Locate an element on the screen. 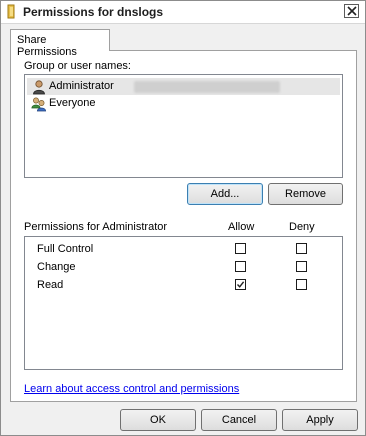 This screenshot has height=436, width=366. folder-icon is located at coordinates (11, 11).